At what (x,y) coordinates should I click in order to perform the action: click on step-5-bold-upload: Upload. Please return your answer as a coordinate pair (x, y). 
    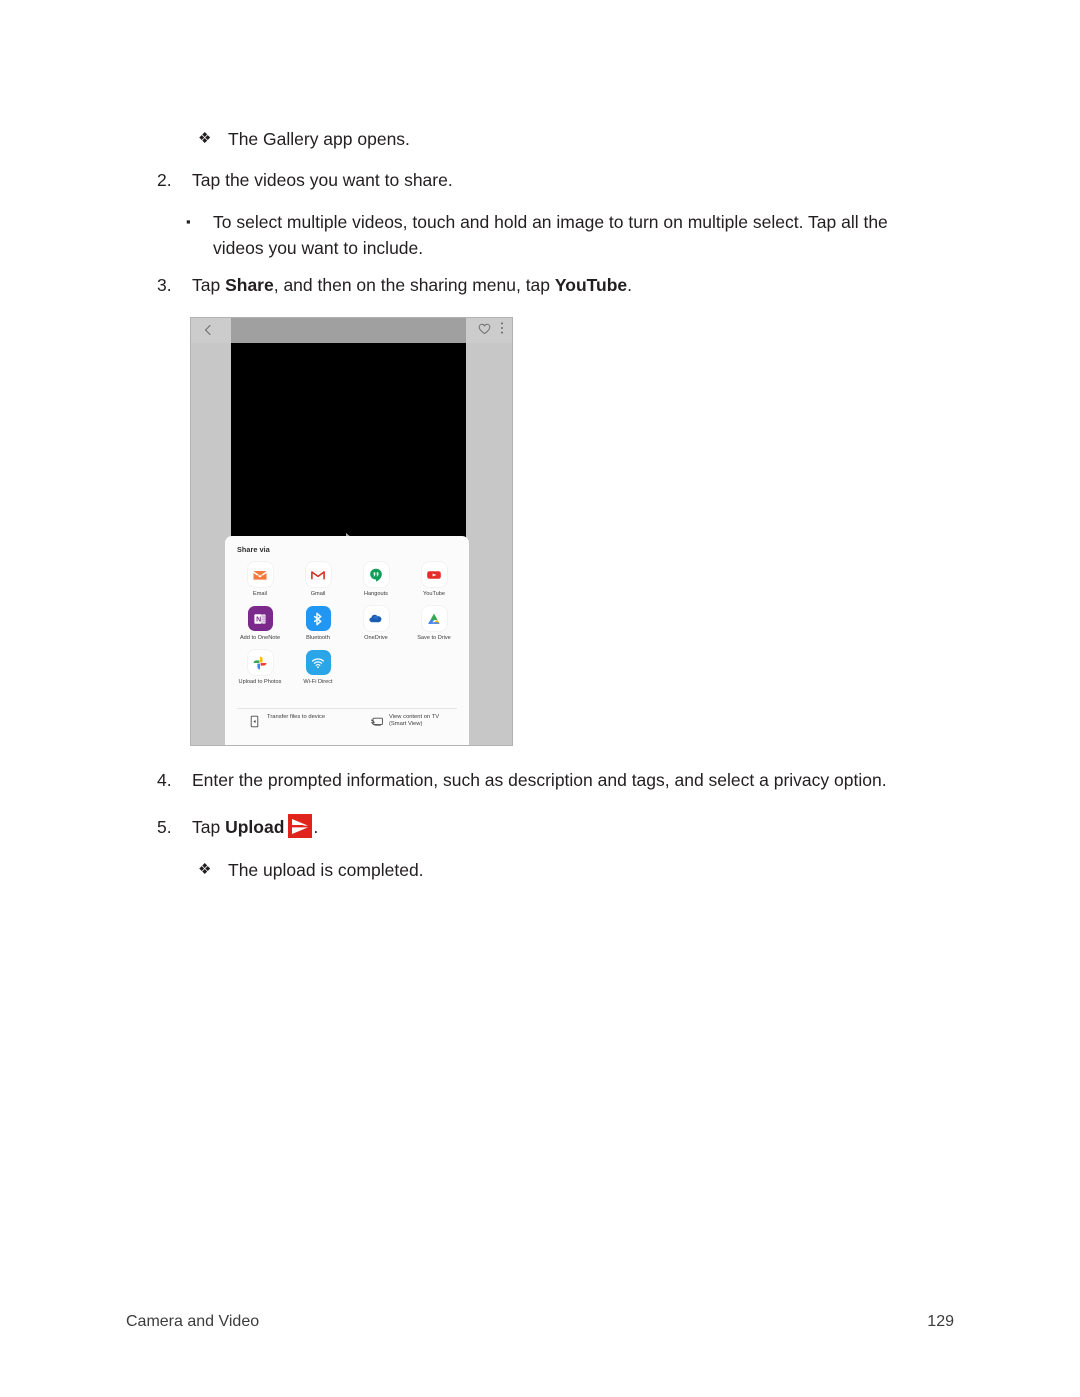
    Looking at the image, I should click on (255, 827).